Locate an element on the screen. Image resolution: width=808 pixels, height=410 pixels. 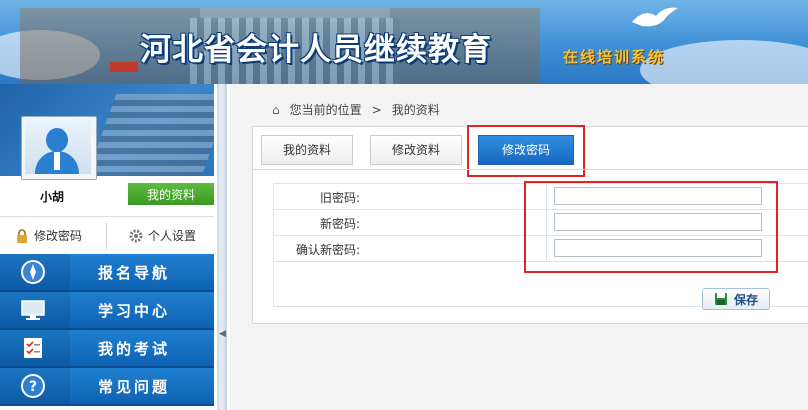
nav-label: 我的考试 is located at coordinates (134, 349).